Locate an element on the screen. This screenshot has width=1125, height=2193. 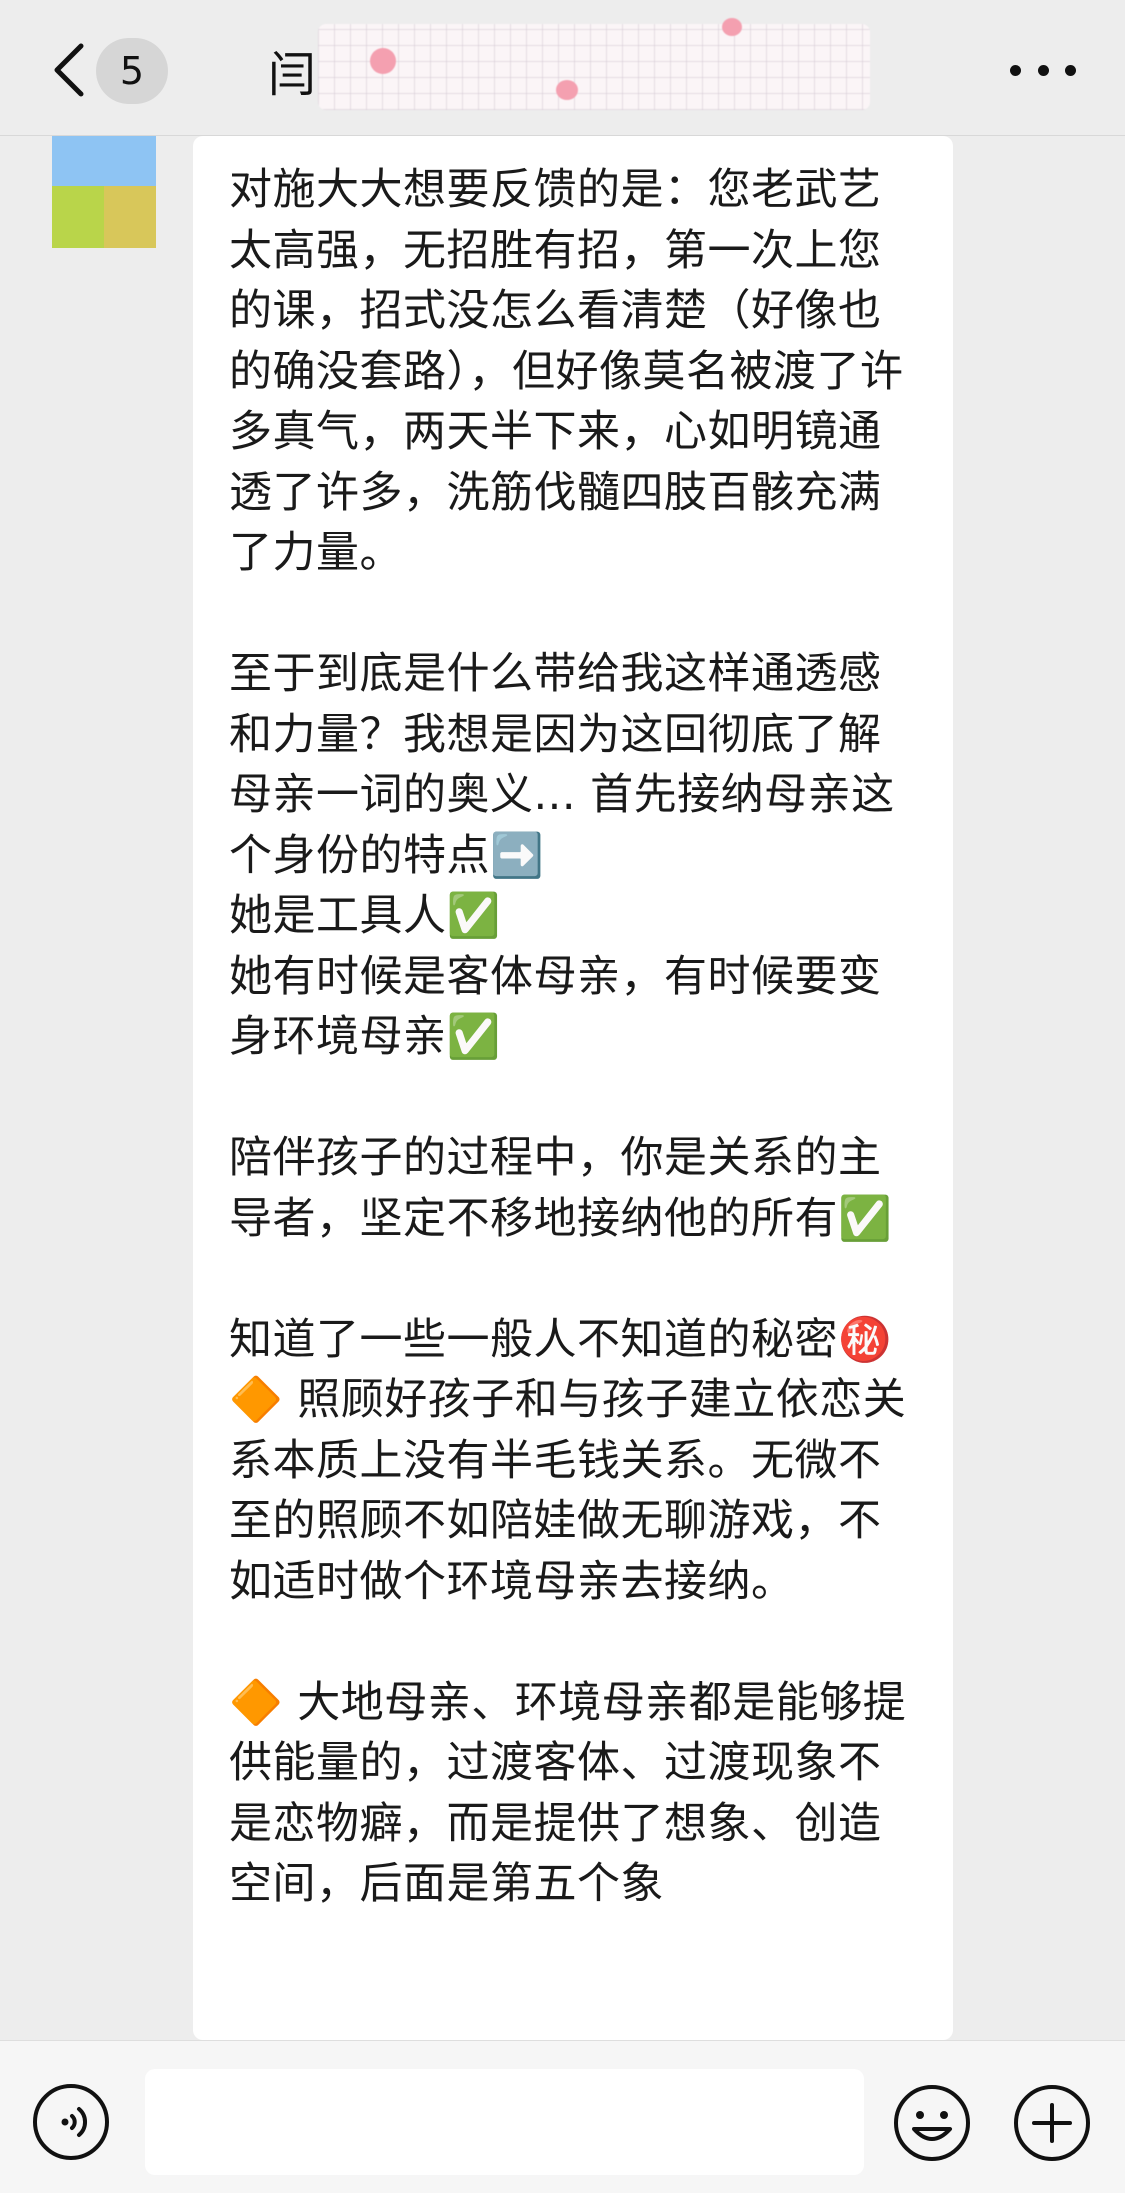
voice-button is located at coordinates (71, 2122).